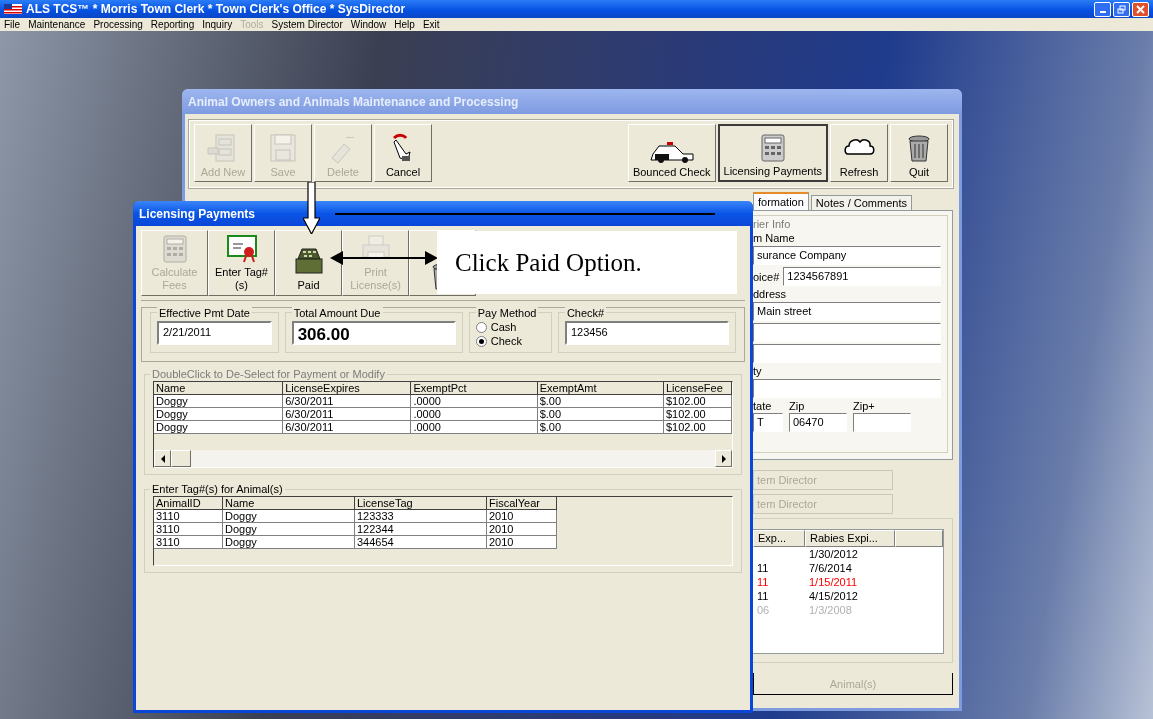 The height and width of the screenshot is (719, 1153). I want to click on group-label: DoubleClick to De-Select for Payment or Modify, so click(268, 374).